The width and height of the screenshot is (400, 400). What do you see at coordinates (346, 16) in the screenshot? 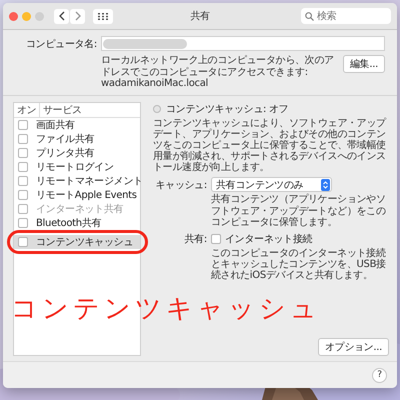
I see `search-field: 検索` at bounding box center [346, 16].